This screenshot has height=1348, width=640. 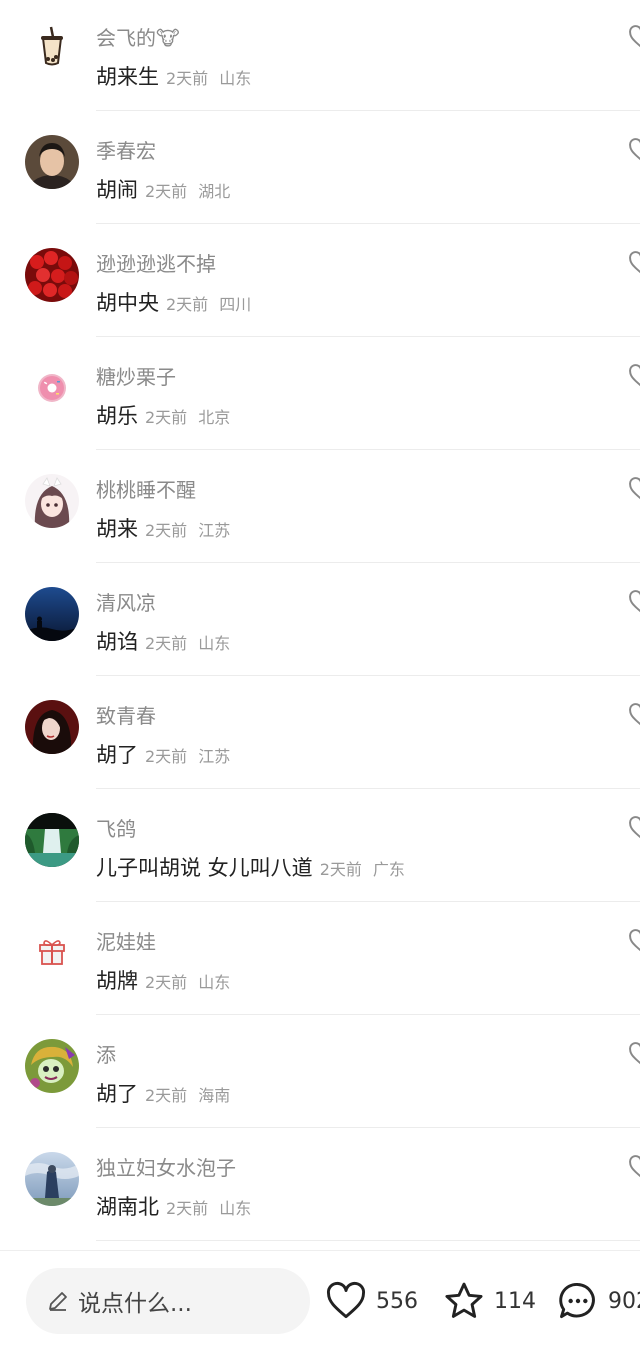 What do you see at coordinates (156, 262) in the screenshot?
I see `username: 逊逊逊逃不掉` at bounding box center [156, 262].